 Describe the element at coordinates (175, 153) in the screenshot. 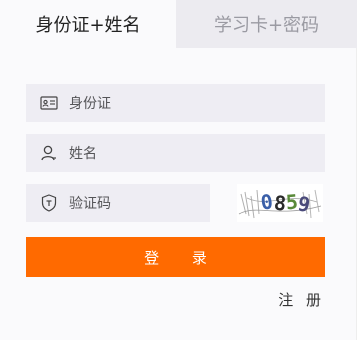

I see `name-input: 姓名` at that location.